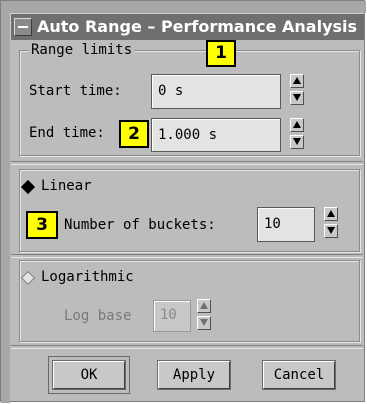 This screenshot has width=367, height=404. What do you see at coordinates (134, 134) in the screenshot?
I see `callout-2: 2` at bounding box center [134, 134].